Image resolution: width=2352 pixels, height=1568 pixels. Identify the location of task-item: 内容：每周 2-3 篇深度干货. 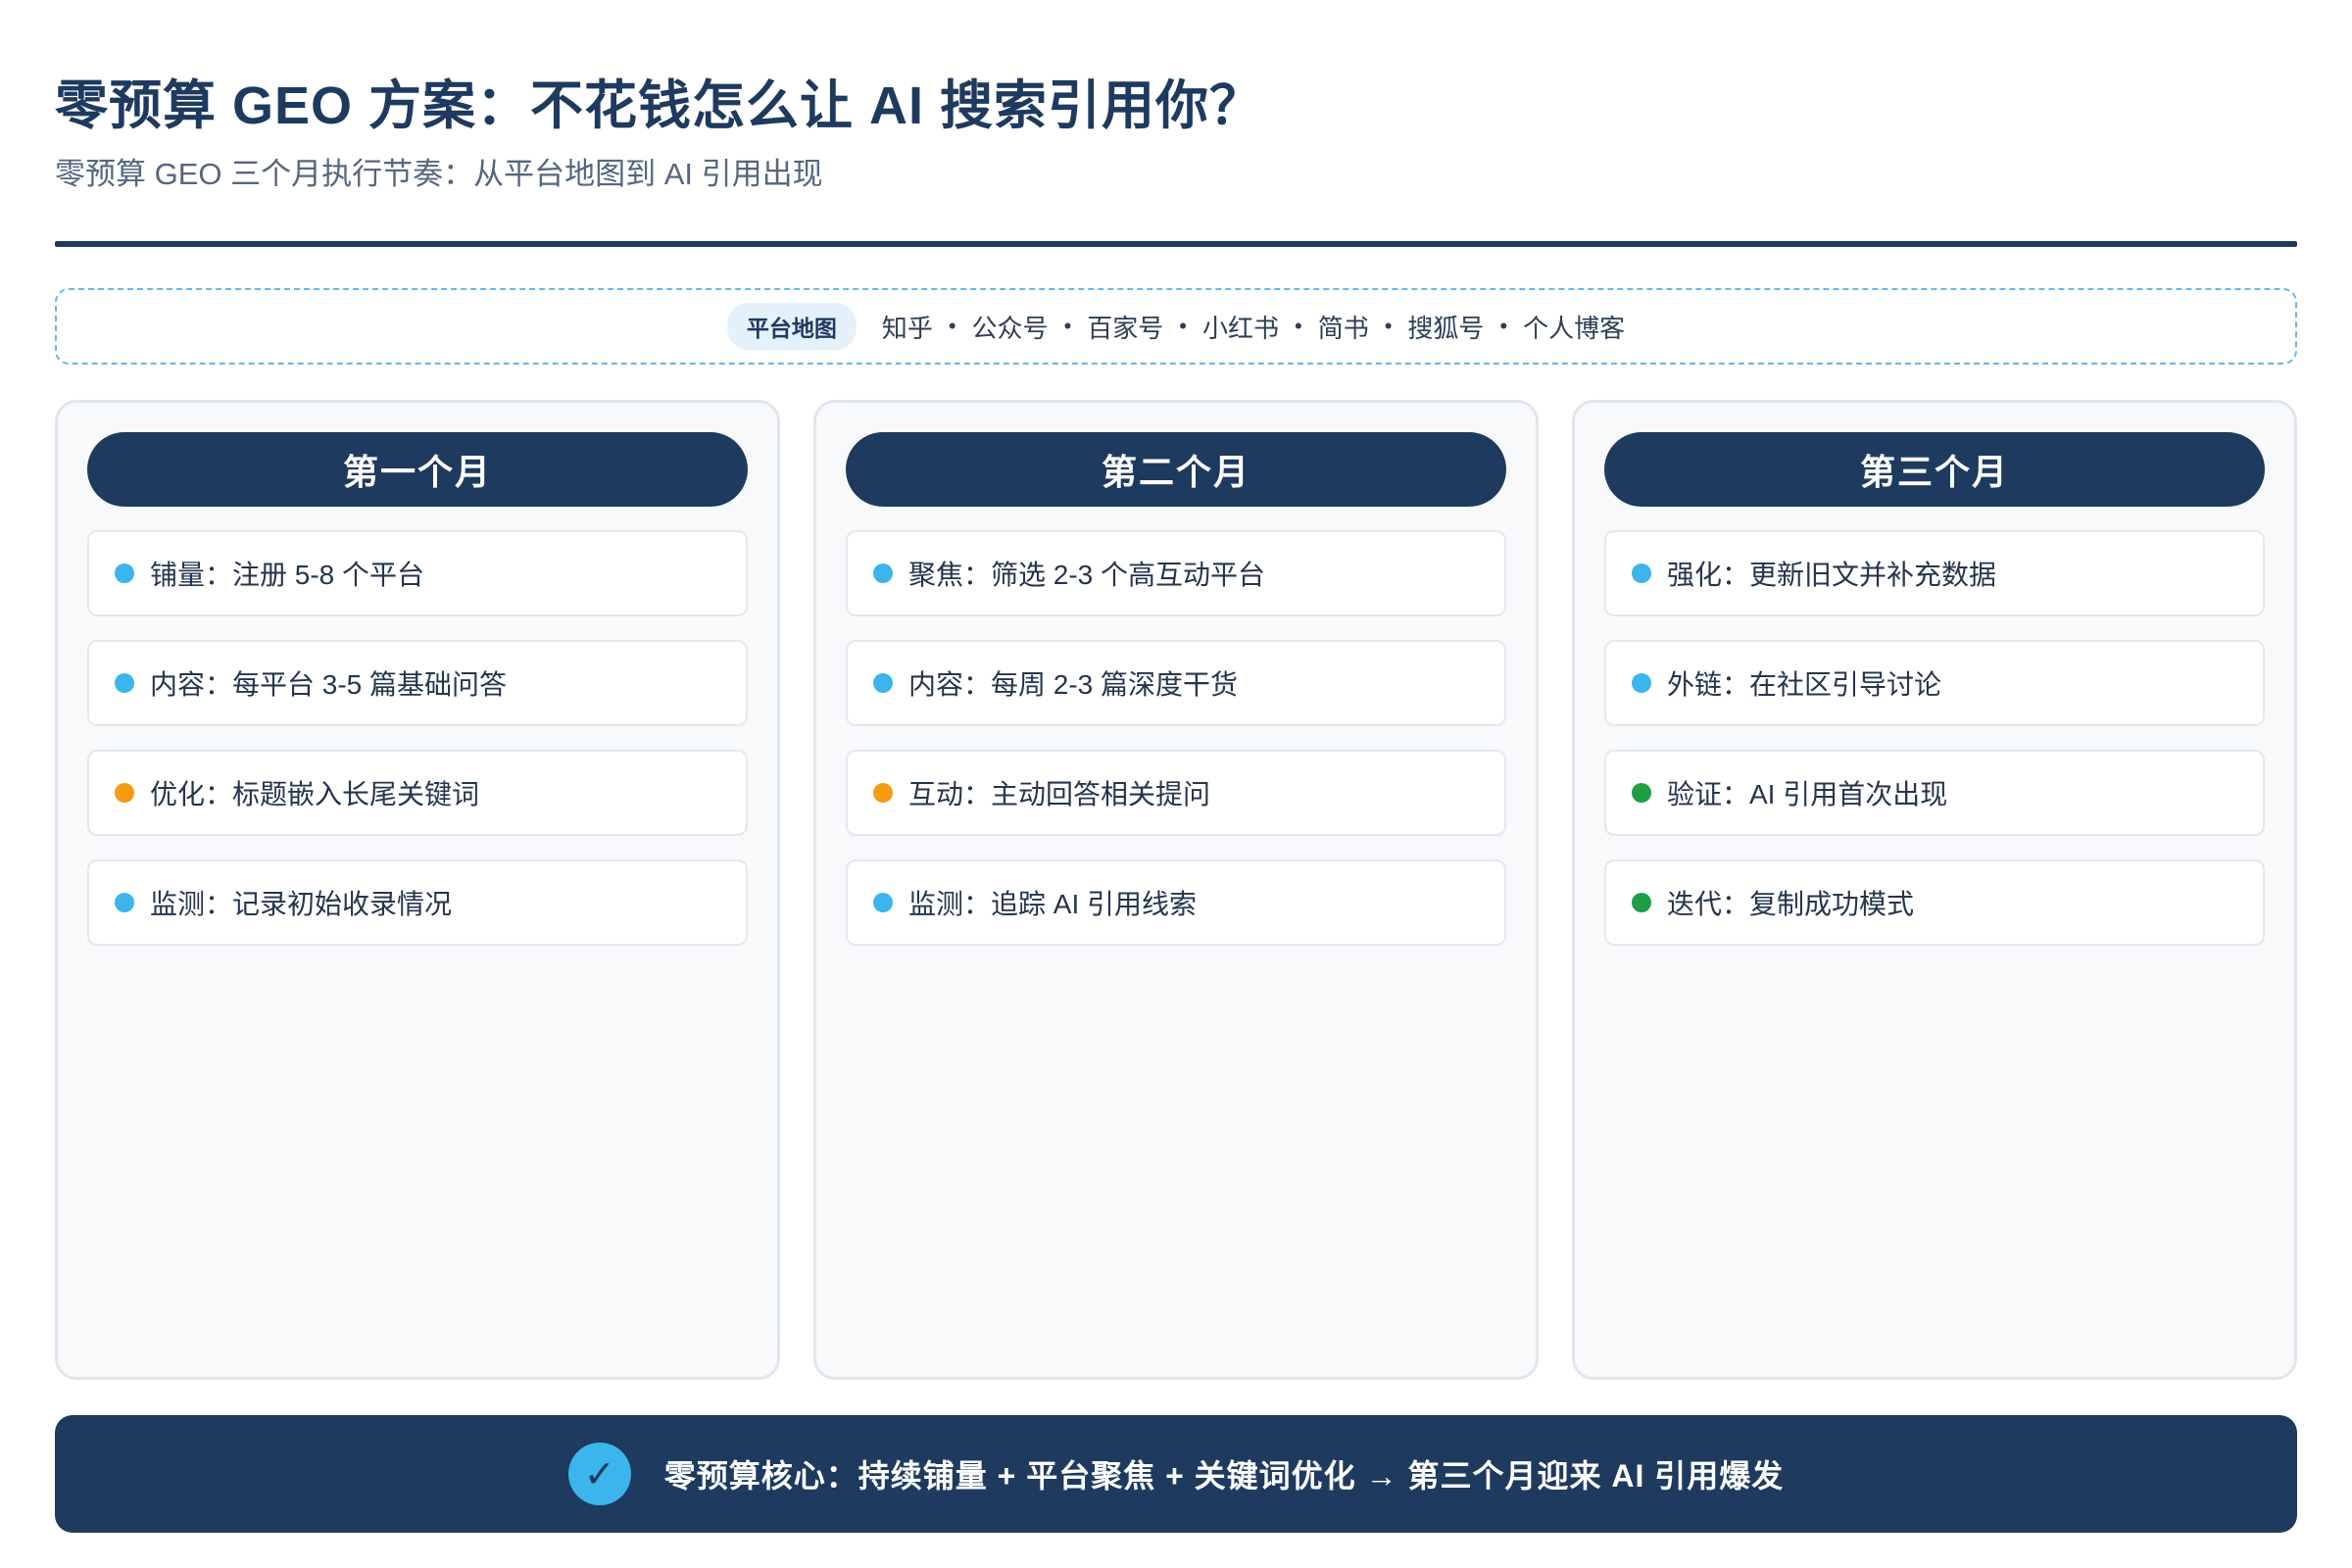
(1176, 683).